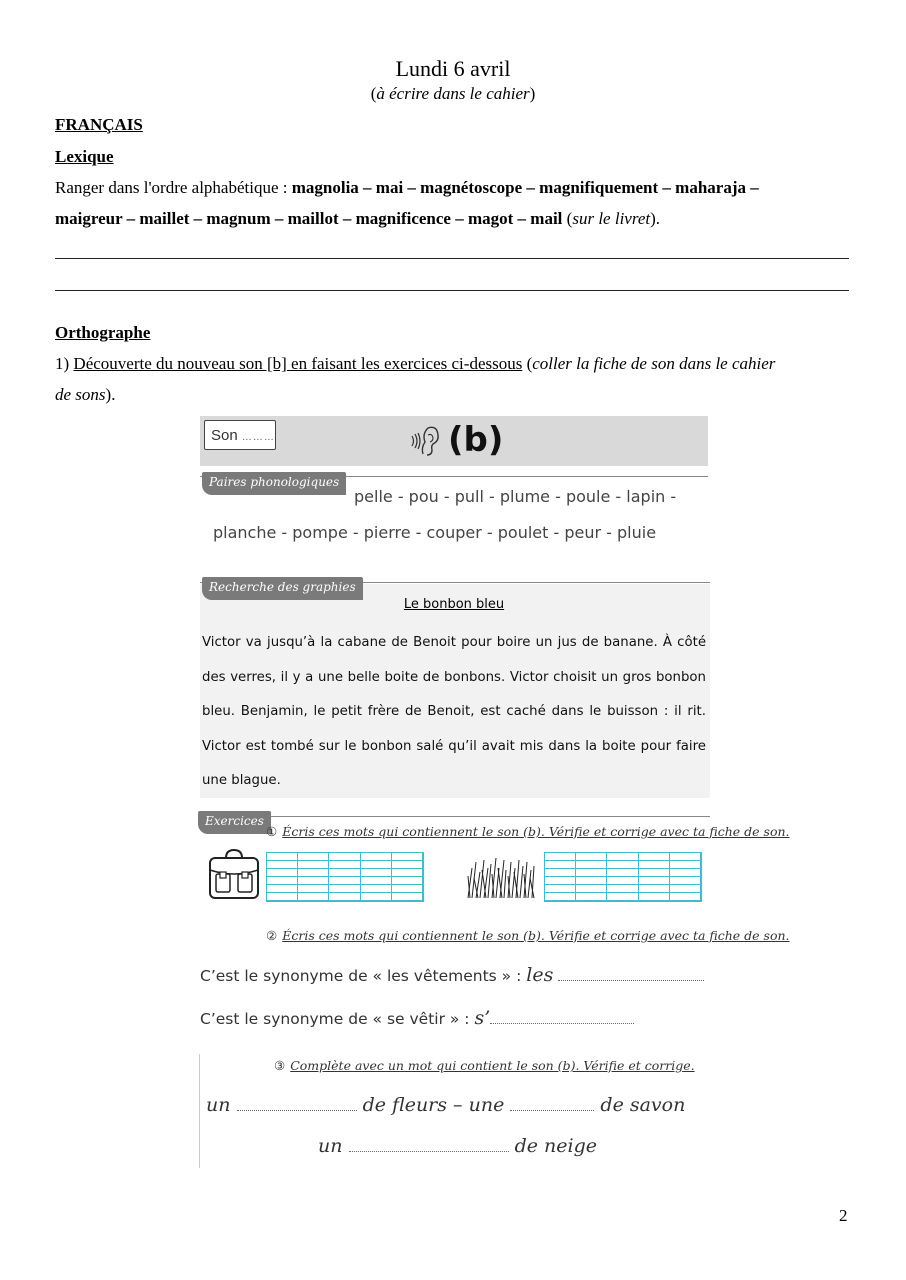 This screenshot has height=1280, width=906. Describe the element at coordinates (335, 1019) in the screenshot. I see `synonym-2-prompt: C’est le synonyme de « se vêtir » :` at that location.